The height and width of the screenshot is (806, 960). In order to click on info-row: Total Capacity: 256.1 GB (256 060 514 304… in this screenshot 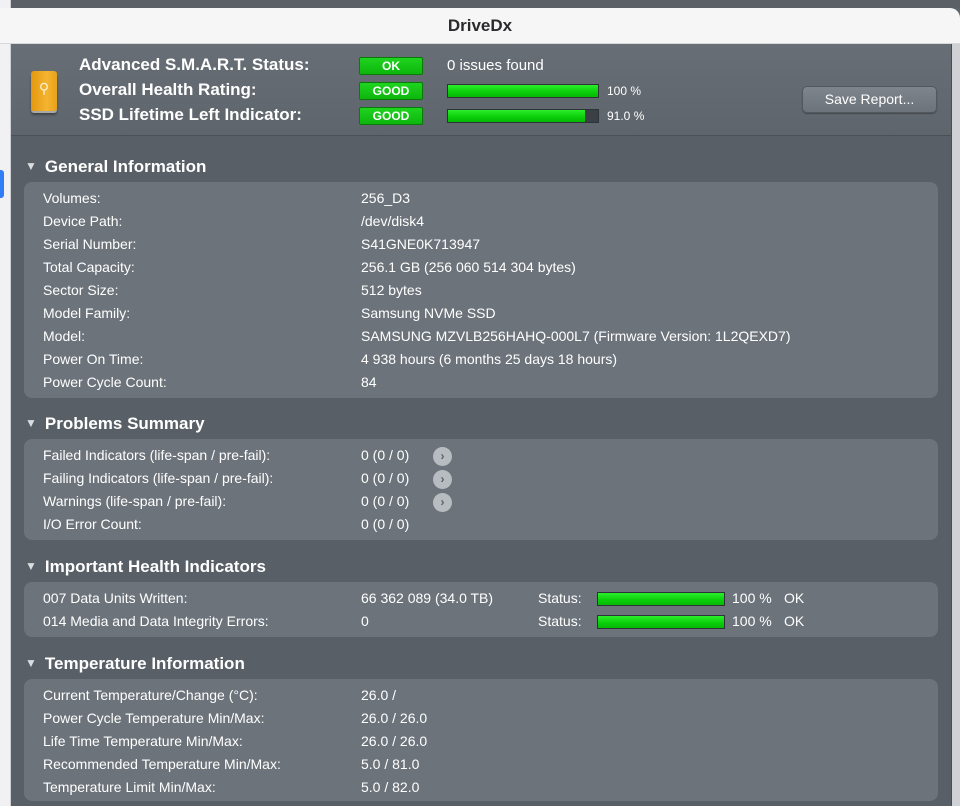, I will do `click(481, 268)`.